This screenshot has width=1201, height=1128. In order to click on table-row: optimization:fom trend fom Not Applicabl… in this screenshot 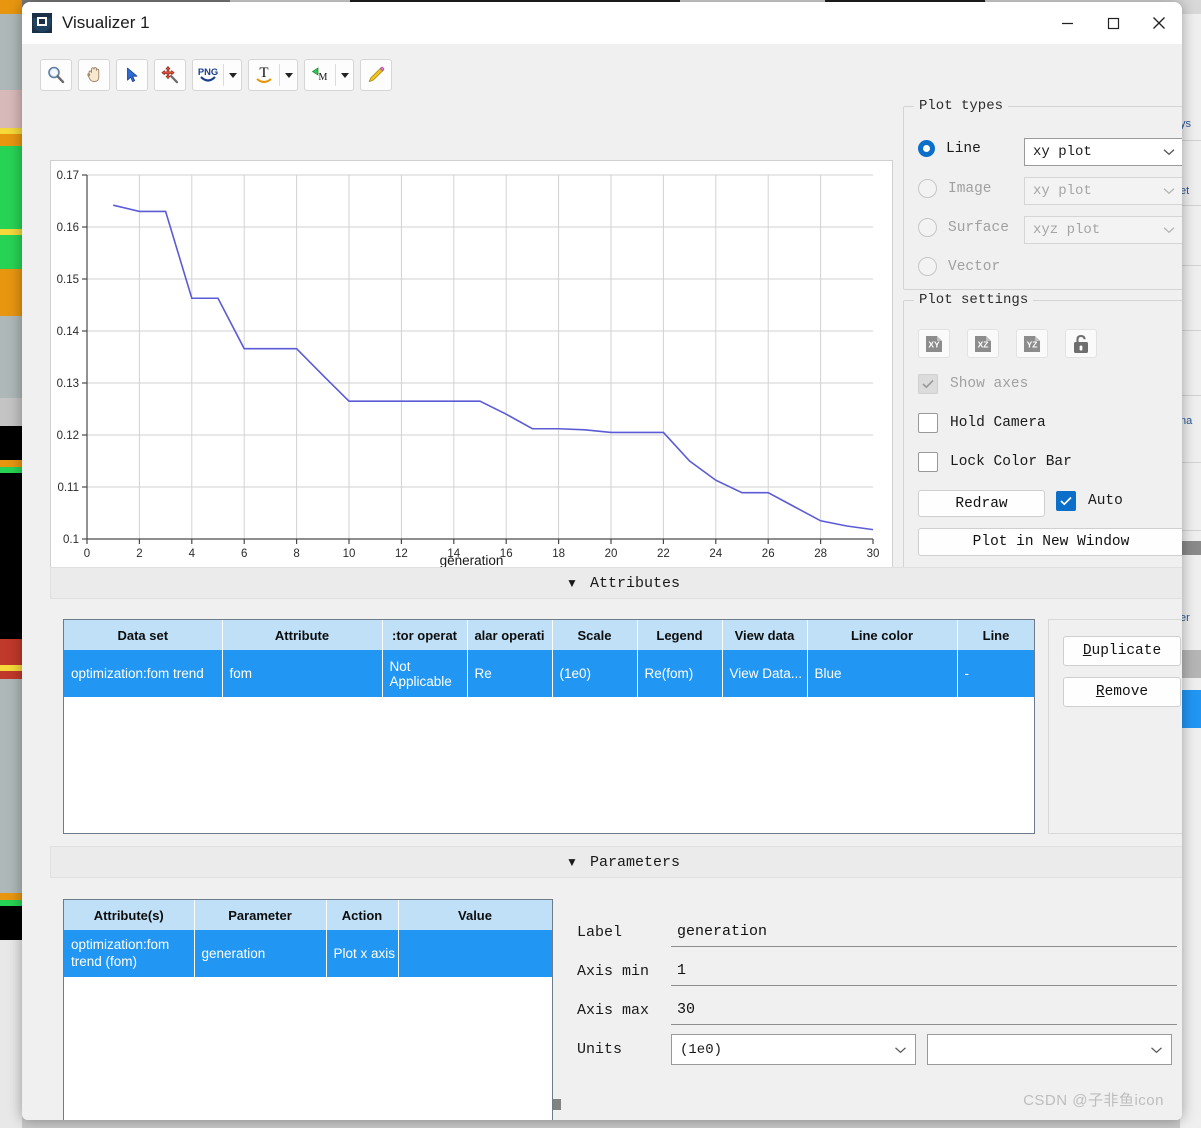, I will do `click(549, 673)`.